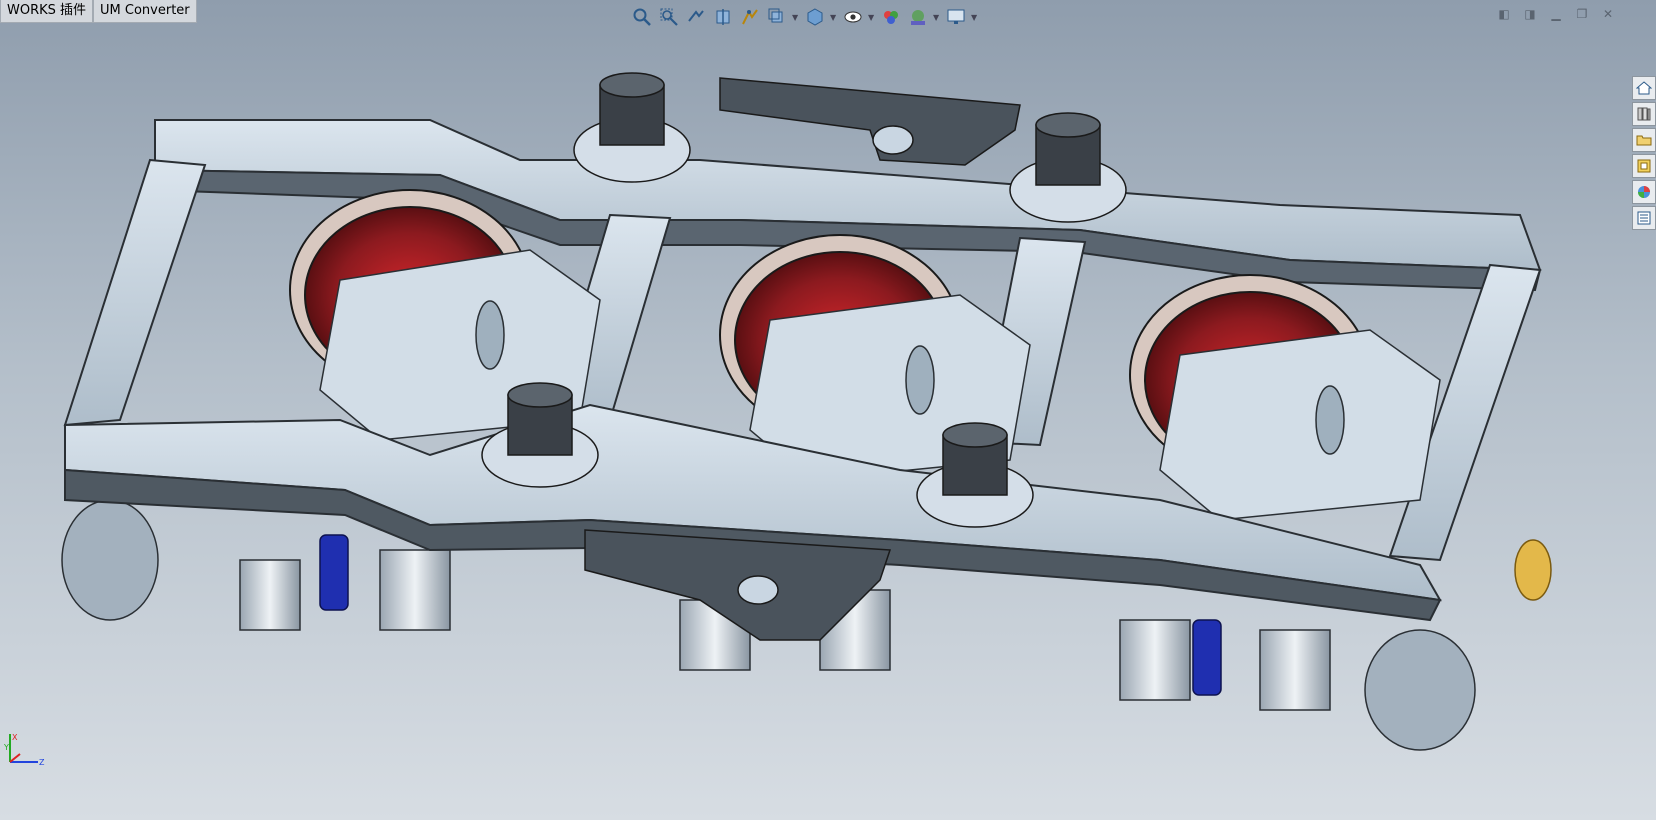 Image resolution: width=1656 pixels, height=820 pixels. I want to click on next-viewport-icon: ◨, so click(1530, 14).